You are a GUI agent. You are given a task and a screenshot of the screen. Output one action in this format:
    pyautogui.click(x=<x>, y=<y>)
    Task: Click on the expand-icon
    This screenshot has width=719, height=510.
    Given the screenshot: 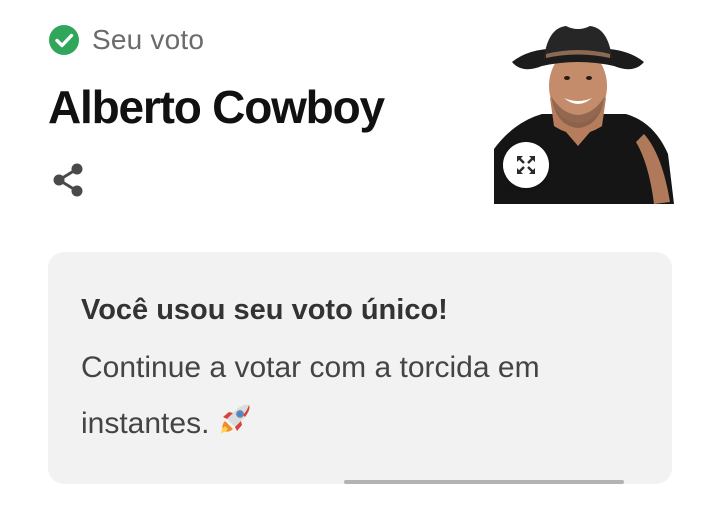 What is the action you would take?
    pyautogui.click(x=526, y=165)
    